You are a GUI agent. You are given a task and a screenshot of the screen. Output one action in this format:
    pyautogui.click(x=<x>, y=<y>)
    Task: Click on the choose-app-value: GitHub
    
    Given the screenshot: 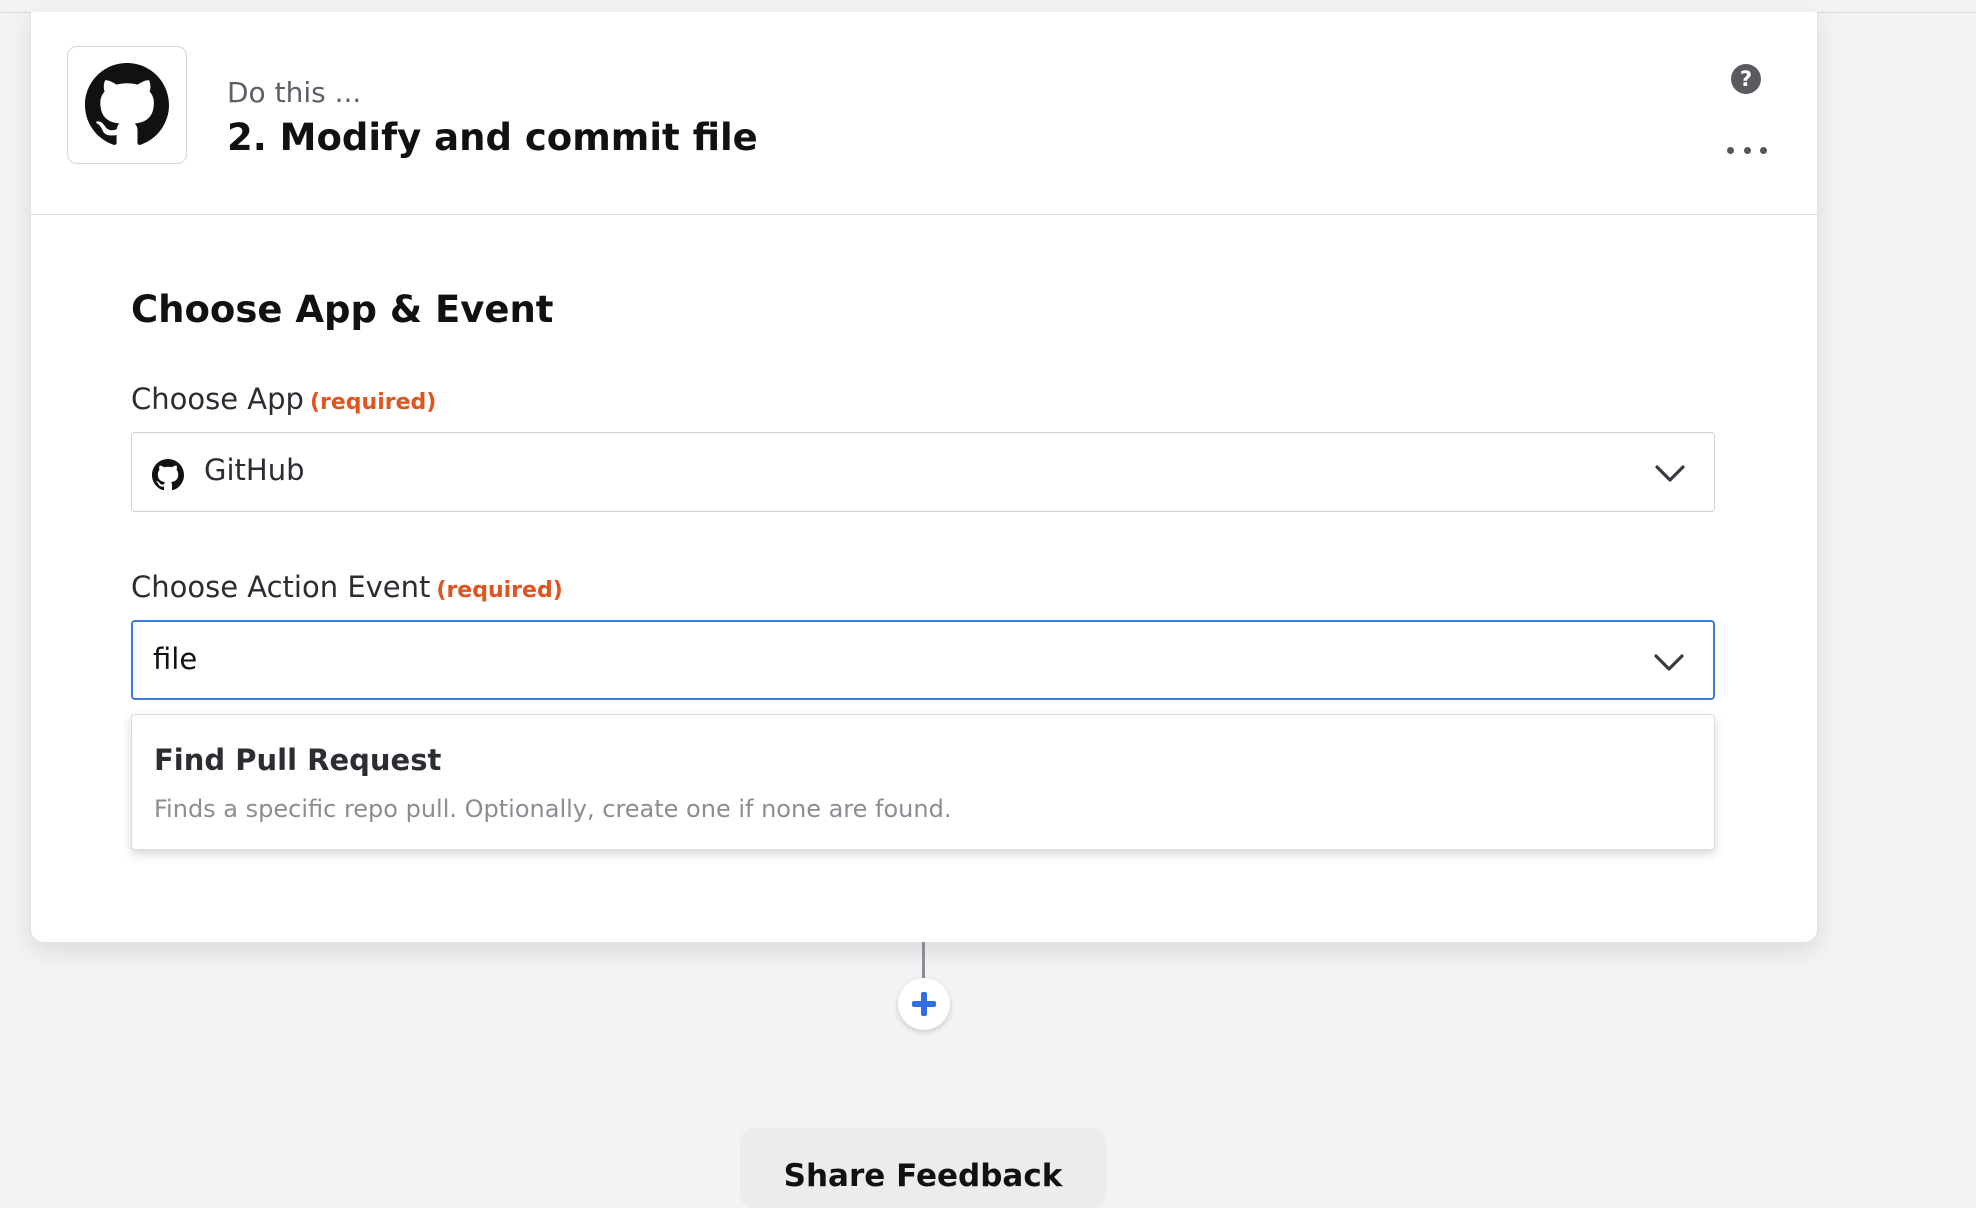 What is the action you would take?
    pyautogui.click(x=254, y=470)
    